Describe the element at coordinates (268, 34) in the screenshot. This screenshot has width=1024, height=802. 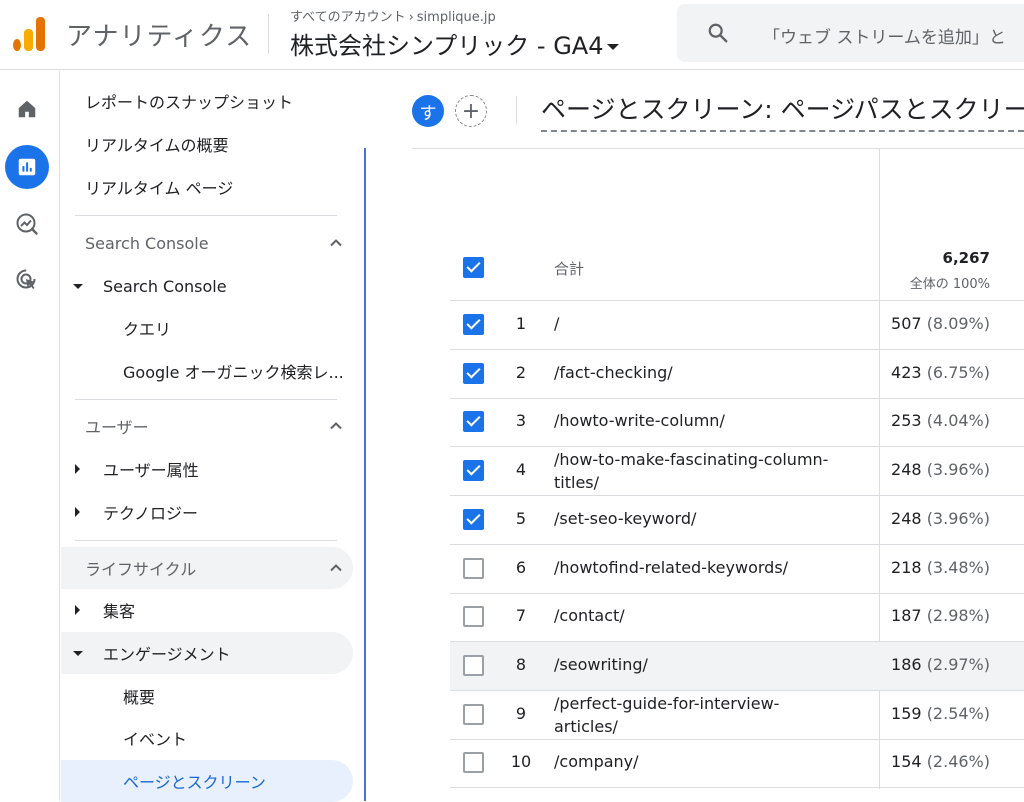
I see `header-divider` at that location.